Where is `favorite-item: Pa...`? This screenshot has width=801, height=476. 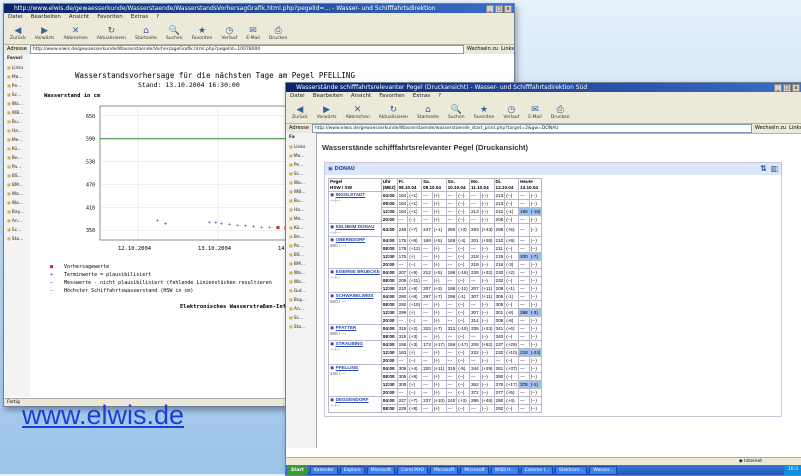
favorite-item: Pa... is located at coordinates (301, 245).